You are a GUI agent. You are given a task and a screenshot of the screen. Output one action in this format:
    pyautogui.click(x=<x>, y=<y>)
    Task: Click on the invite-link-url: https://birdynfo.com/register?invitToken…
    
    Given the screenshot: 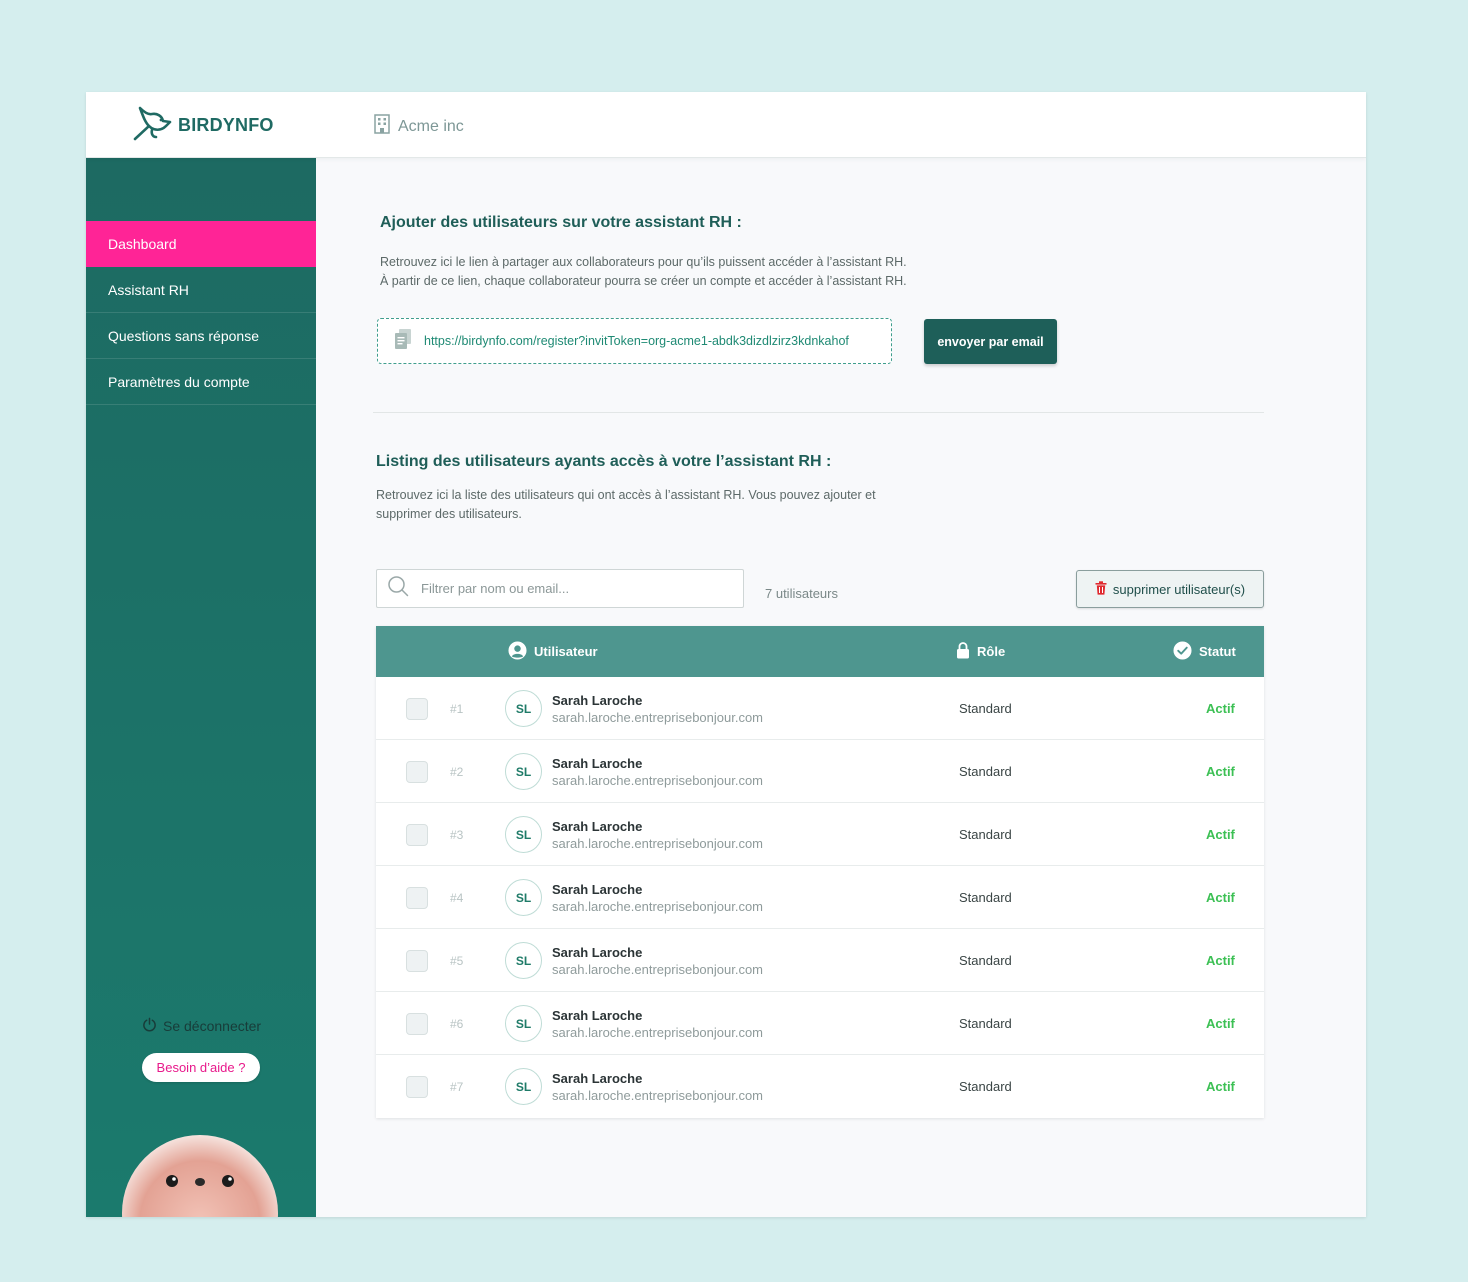 What is the action you would take?
    pyautogui.click(x=636, y=341)
    